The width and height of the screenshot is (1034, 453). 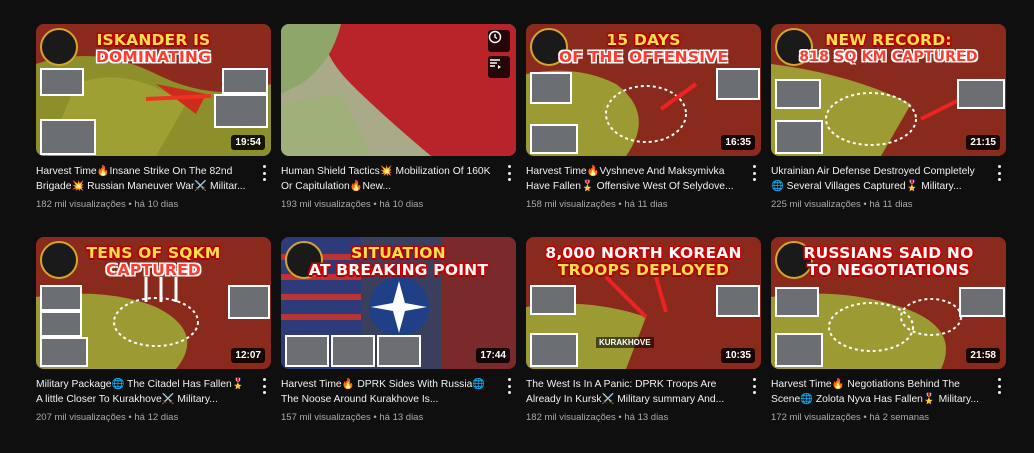 I want to click on upload-age: há 10 dias, so click(x=156, y=204).